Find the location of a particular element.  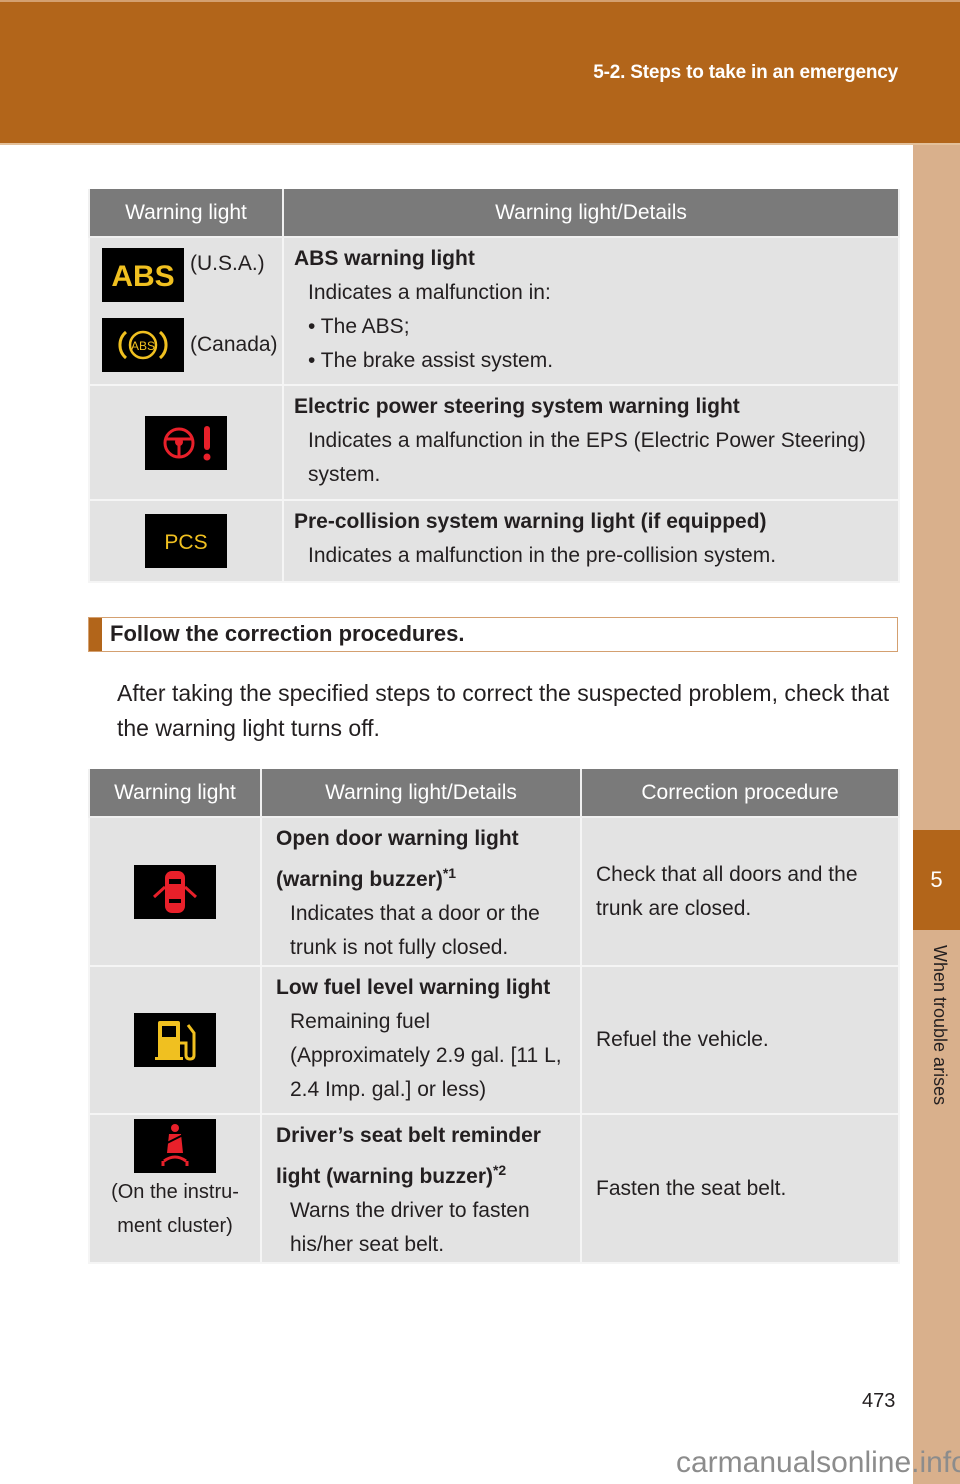

icon-cell: (On the instru-ment cluster) is located at coordinates (175, 1188).